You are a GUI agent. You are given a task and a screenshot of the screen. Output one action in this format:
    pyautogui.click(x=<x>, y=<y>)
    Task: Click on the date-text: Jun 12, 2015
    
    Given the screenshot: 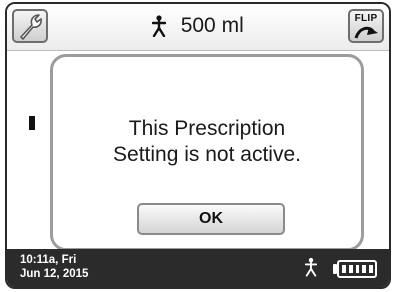 What is the action you would take?
    pyautogui.click(x=54, y=274)
    